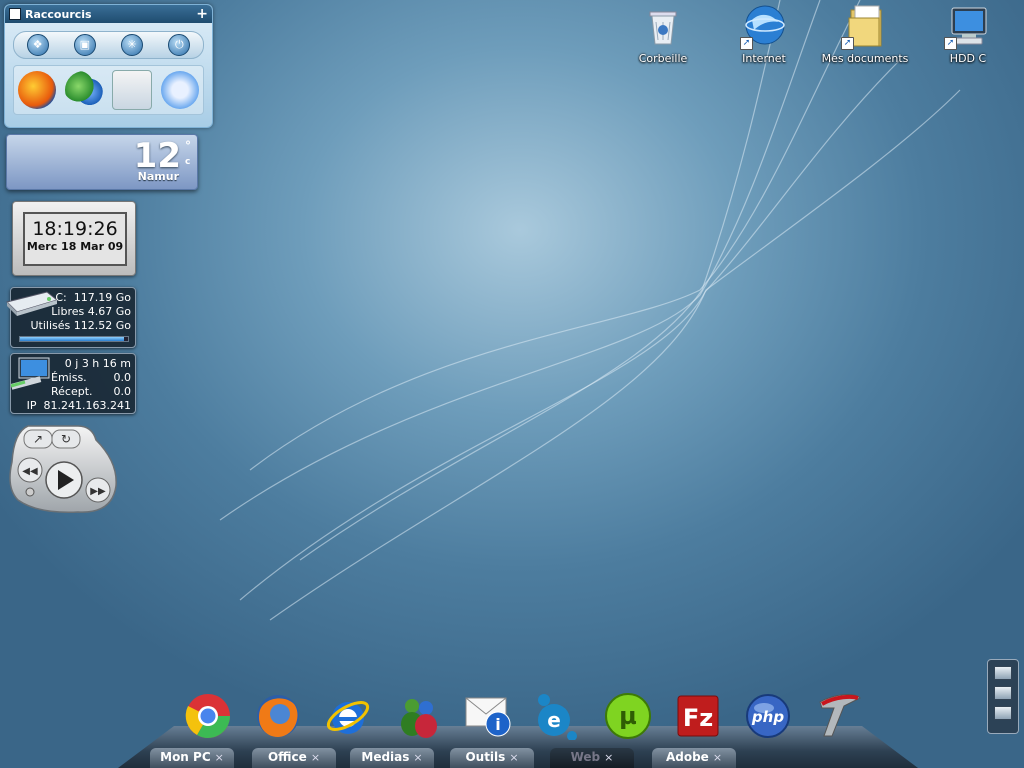 The image size is (1024, 768). I want to click on media-player-gadget: ↗ ↻ ◀◀ ▶▶, so click(64, 469).